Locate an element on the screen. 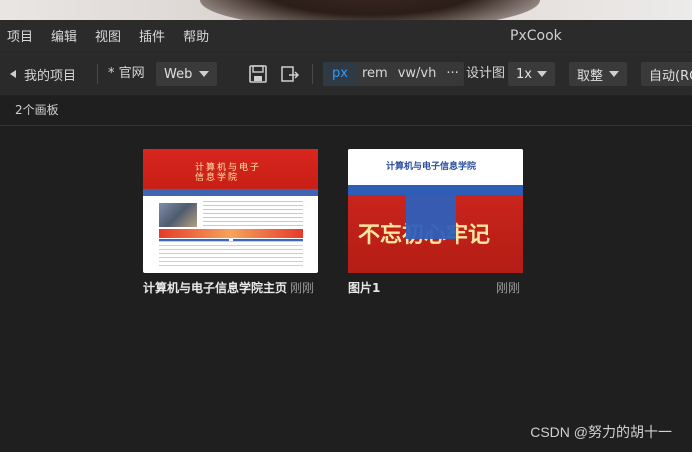 The width and height of the screenshot is (692, 452). export-icon is located at coordinates (290, 74).